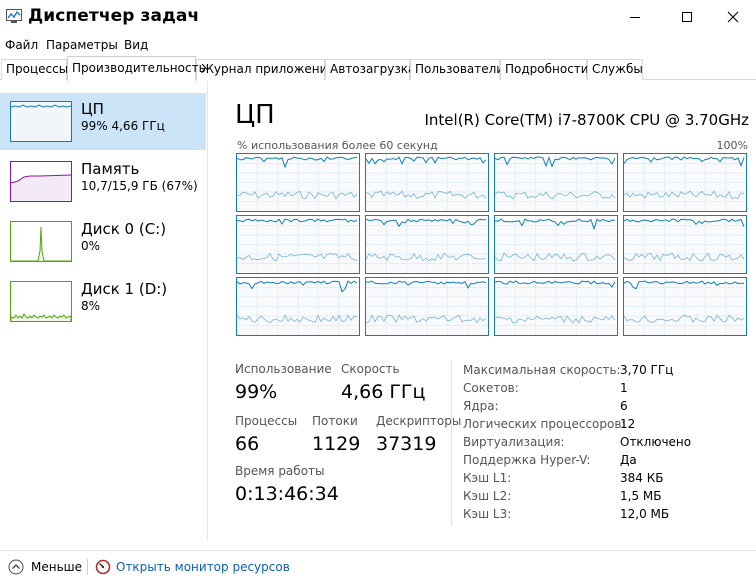  I want to click on spec-max-speed-label: Максимальная скорость:, so click(542, 370).